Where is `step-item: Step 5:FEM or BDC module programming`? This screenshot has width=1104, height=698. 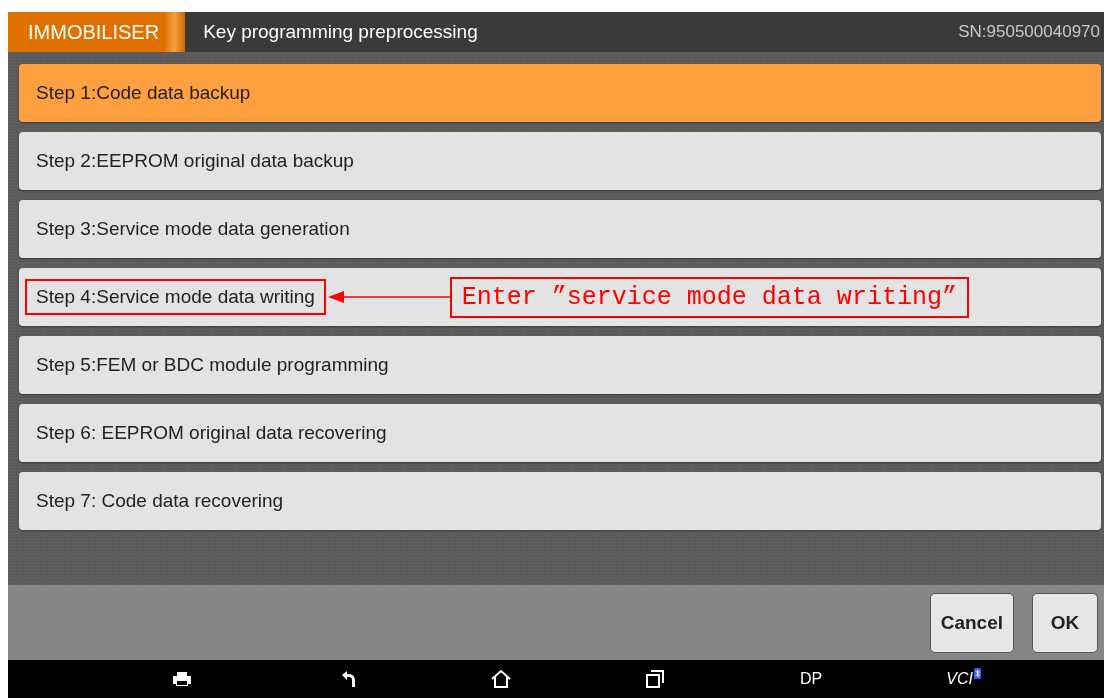
step-item: Step 5:FEM or BDC module programming is located at coordinates (560, 365).